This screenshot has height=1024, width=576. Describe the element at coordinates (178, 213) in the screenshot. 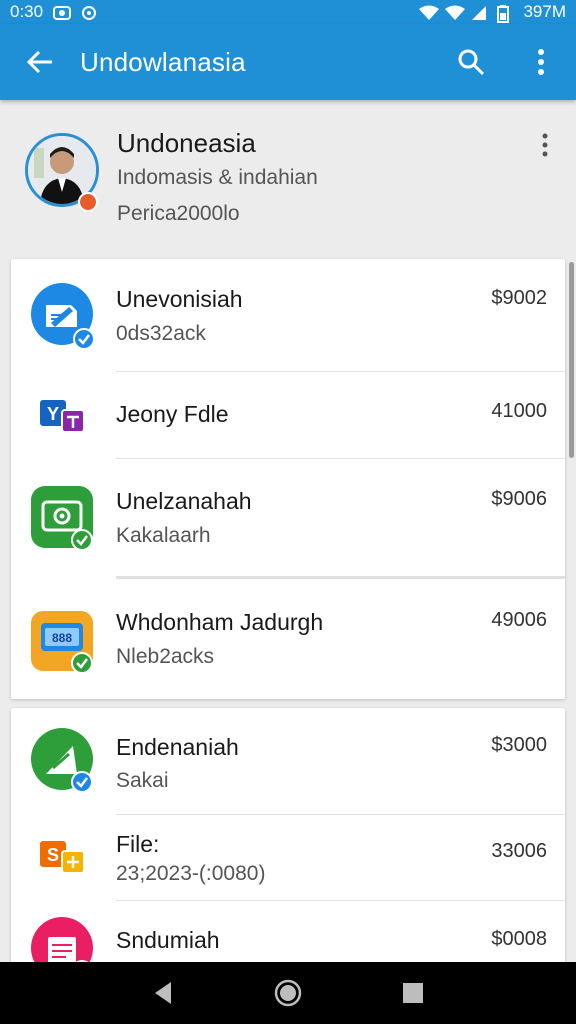

I see `profile-handle: Perica2000lo` at that location.